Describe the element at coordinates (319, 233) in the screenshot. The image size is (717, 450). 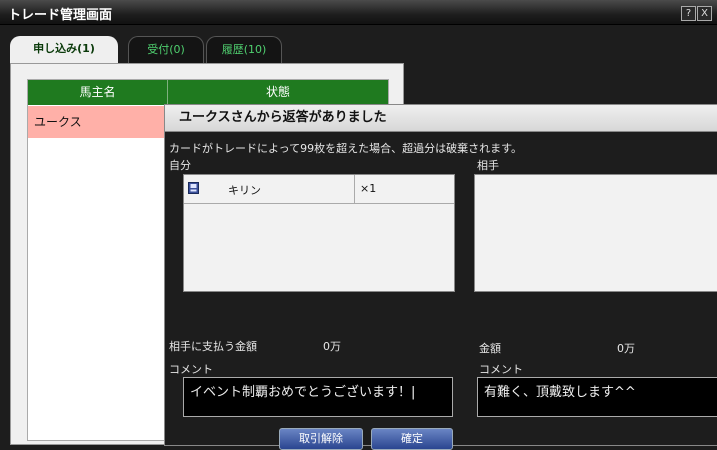
I see `mine-items-list: キリン ×1` at that location.